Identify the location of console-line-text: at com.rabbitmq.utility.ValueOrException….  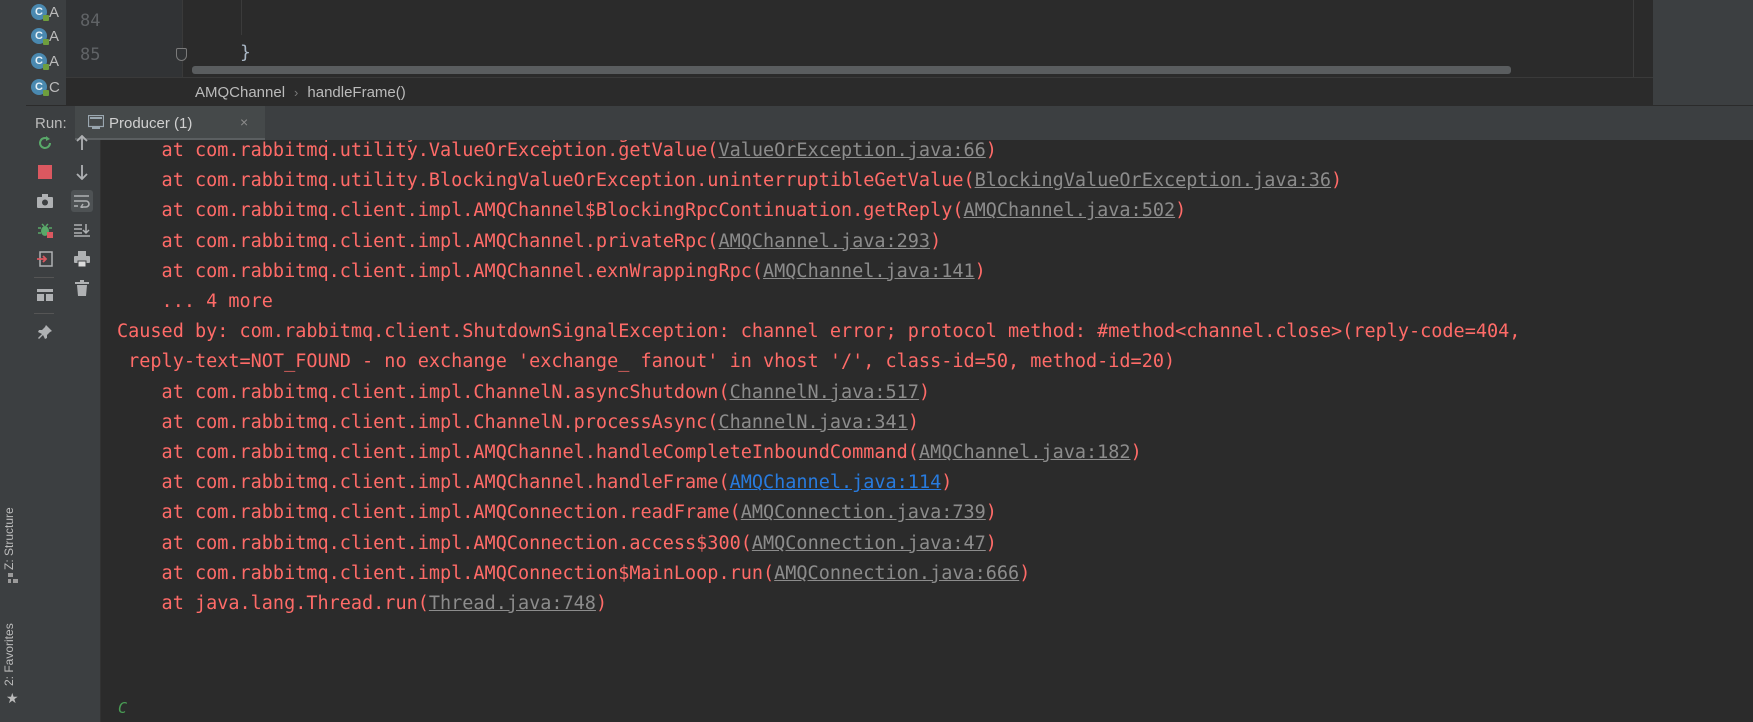
(418, 150).